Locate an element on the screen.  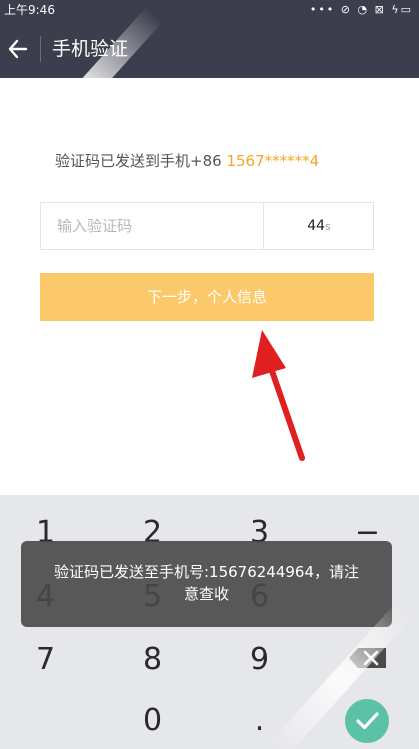
app-bar-divider is located at coordinates (40, 49).